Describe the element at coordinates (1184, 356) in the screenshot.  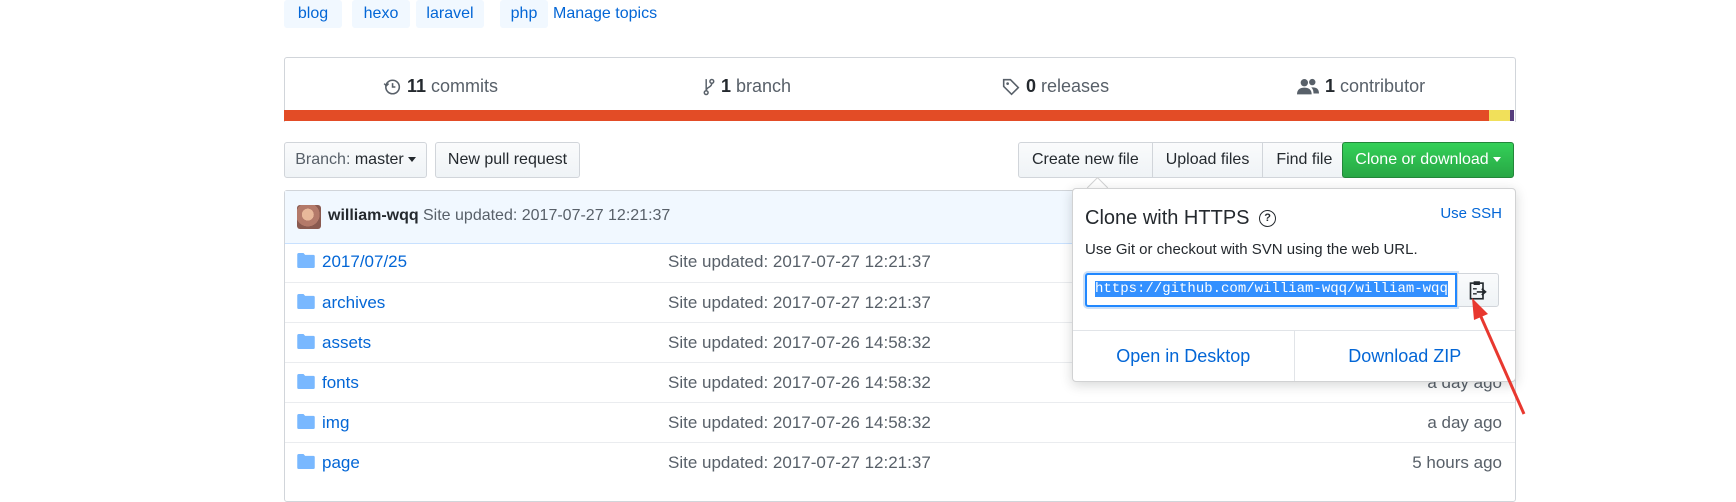
I see `open-in-desktop-button: Open in Desktop` at that location.